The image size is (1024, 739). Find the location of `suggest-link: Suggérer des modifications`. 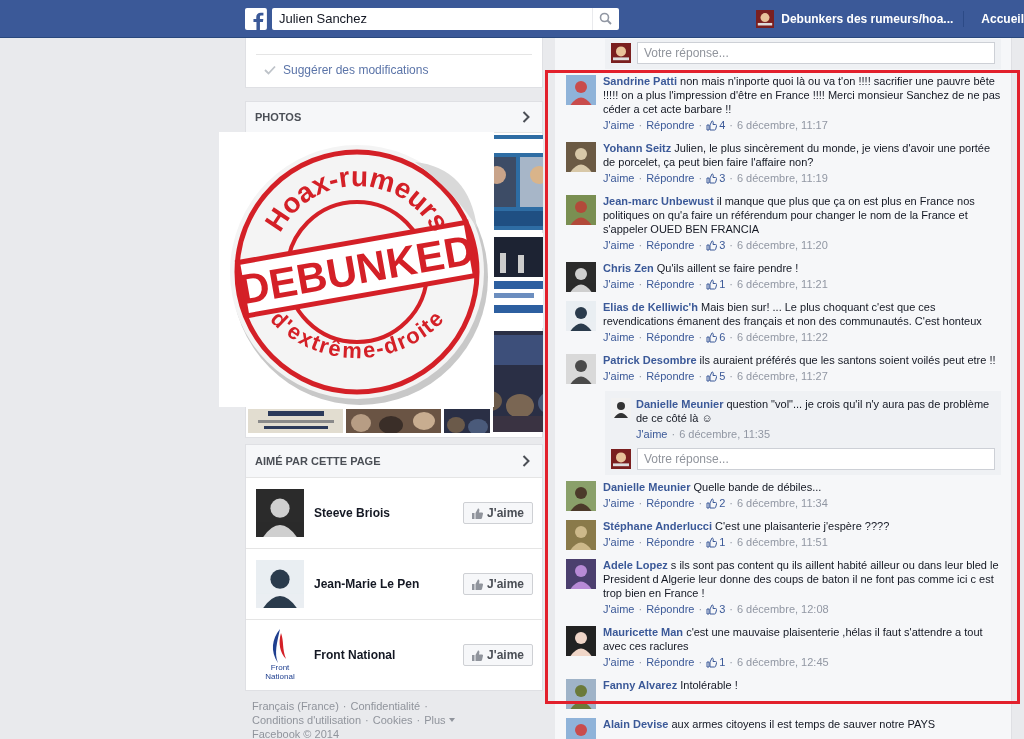

suggest-link: Suggérer des modifications is located at coordinates (356, 70).